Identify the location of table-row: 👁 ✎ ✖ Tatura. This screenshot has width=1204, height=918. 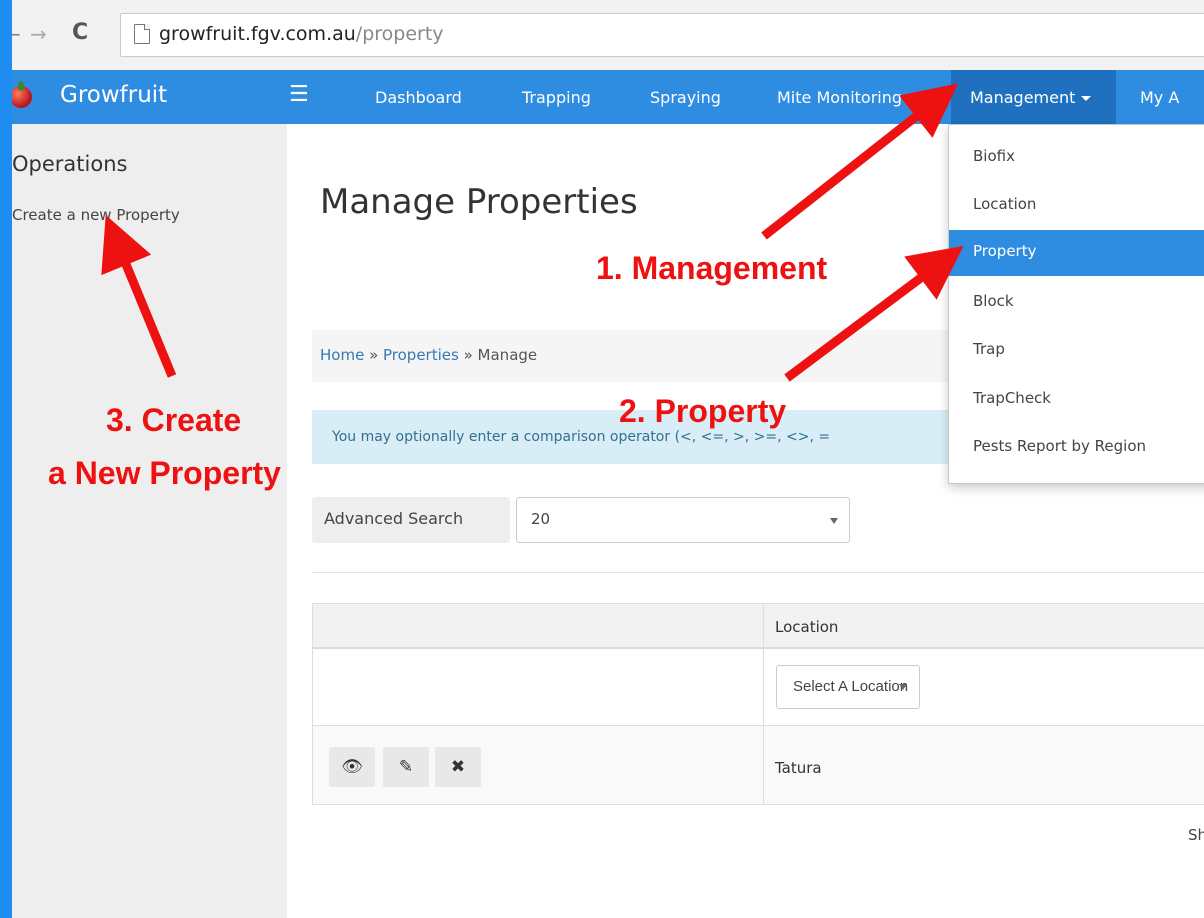
(758, 765).